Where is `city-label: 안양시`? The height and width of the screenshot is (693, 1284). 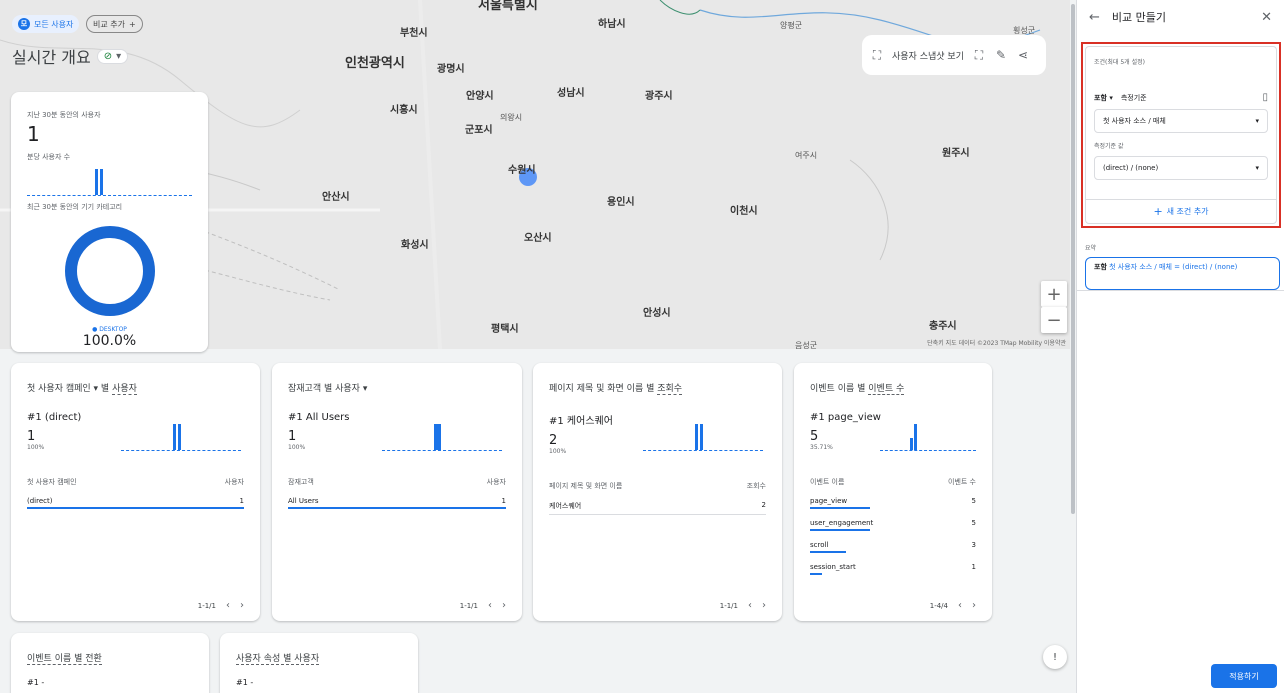 city-label: 안양시 is located at coordinates (480, 96).